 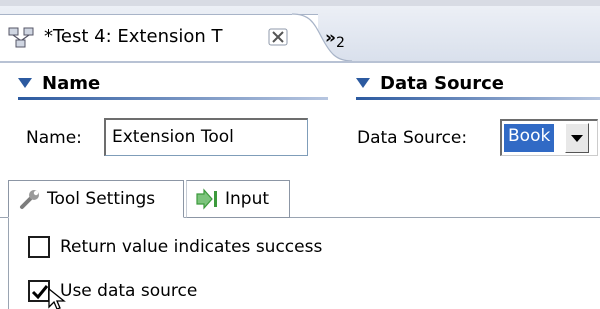 What do you see at coordinates (101, 199) in the screenshot?
I see `tab-tool-settings-label: Tool Settings` at bounding box center [101, 199].